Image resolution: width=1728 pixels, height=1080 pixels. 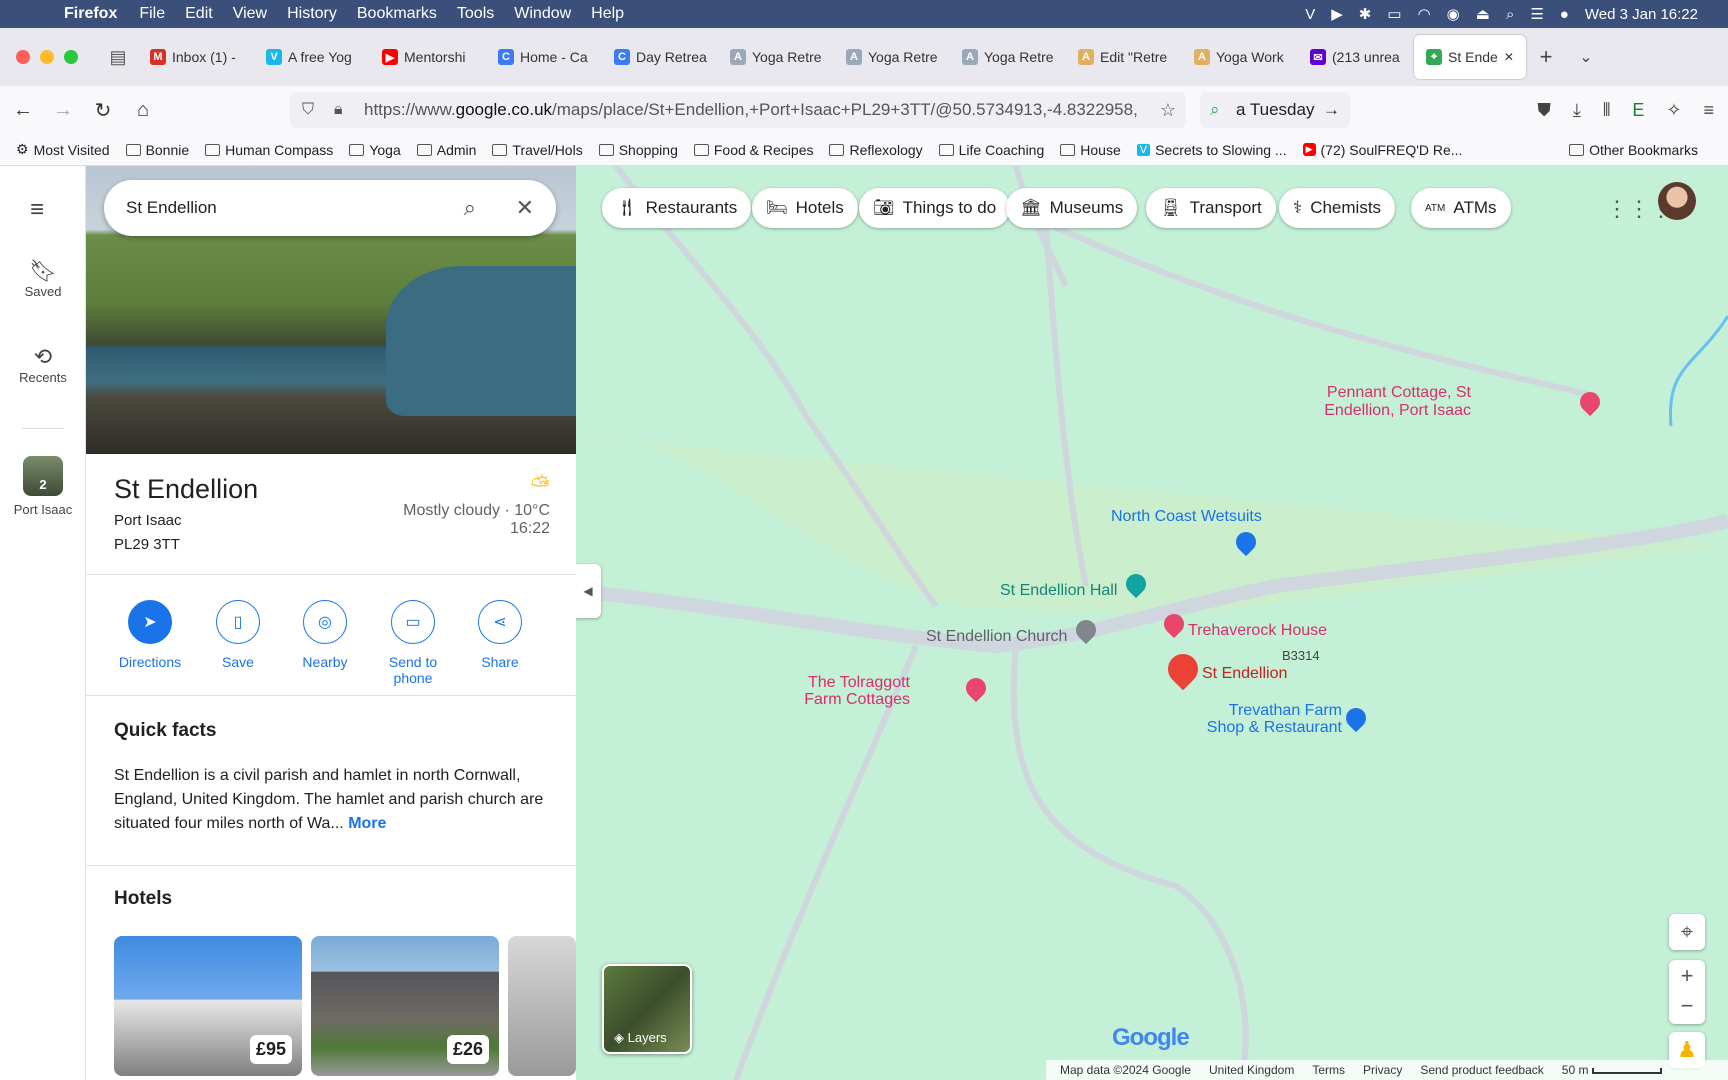 What do you see at coordinates (375, 150) in the screenshot?
I see `bookmark-folder-yoga: Yoga` at bounding box center [375, 150].